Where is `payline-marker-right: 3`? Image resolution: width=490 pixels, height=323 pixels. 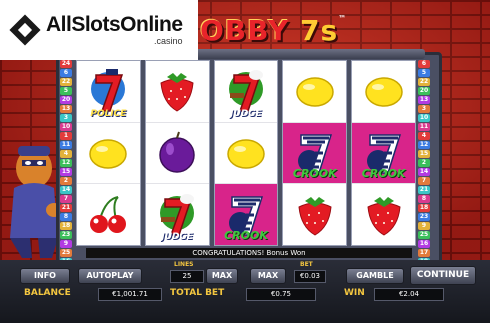
payline-marker-right: 3 is located at coordinates (424, 109).